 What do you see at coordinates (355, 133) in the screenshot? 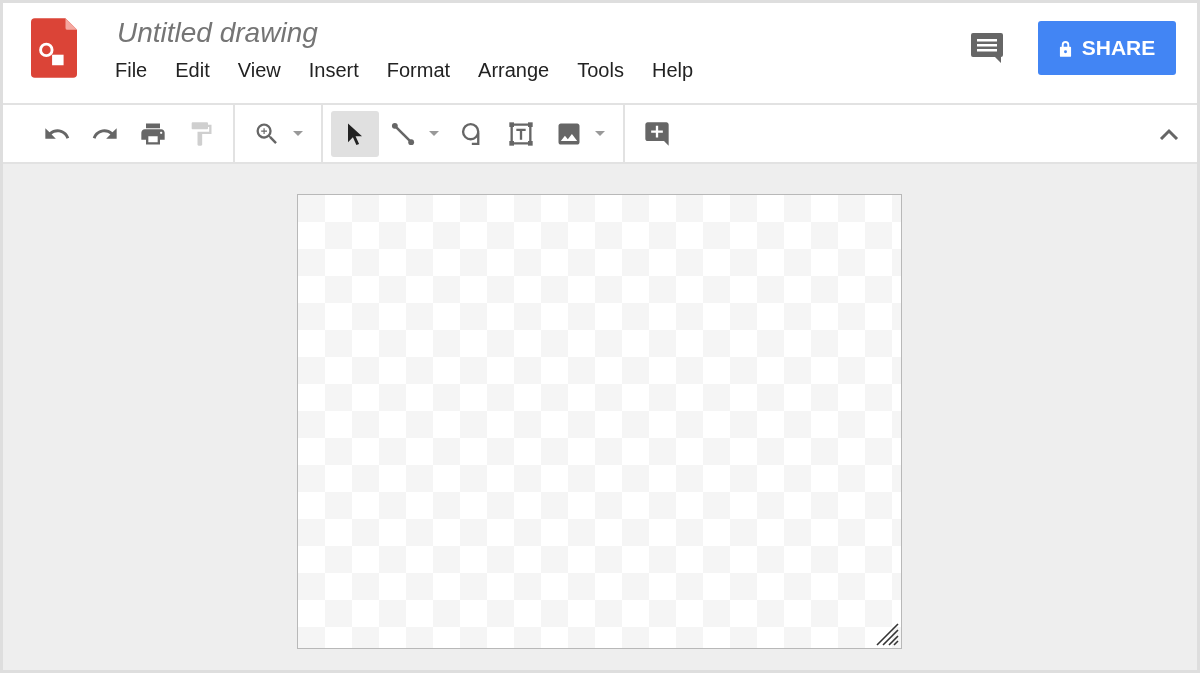
I see `select-tool` at bounding box center [355, 133].